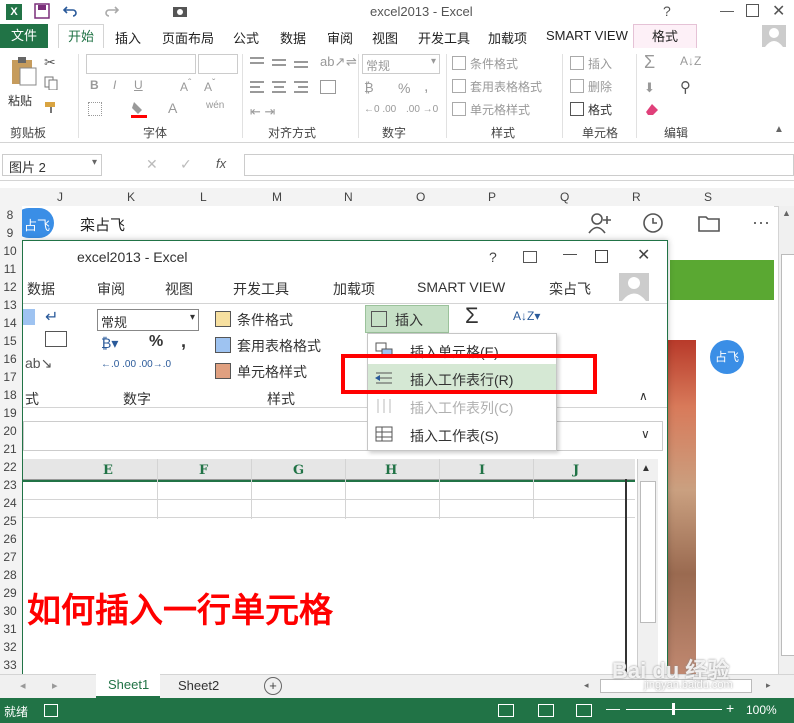  Describe the element at coordinates (128, 37) in the screenshot. I see `tab-insert: 插入` at that location.